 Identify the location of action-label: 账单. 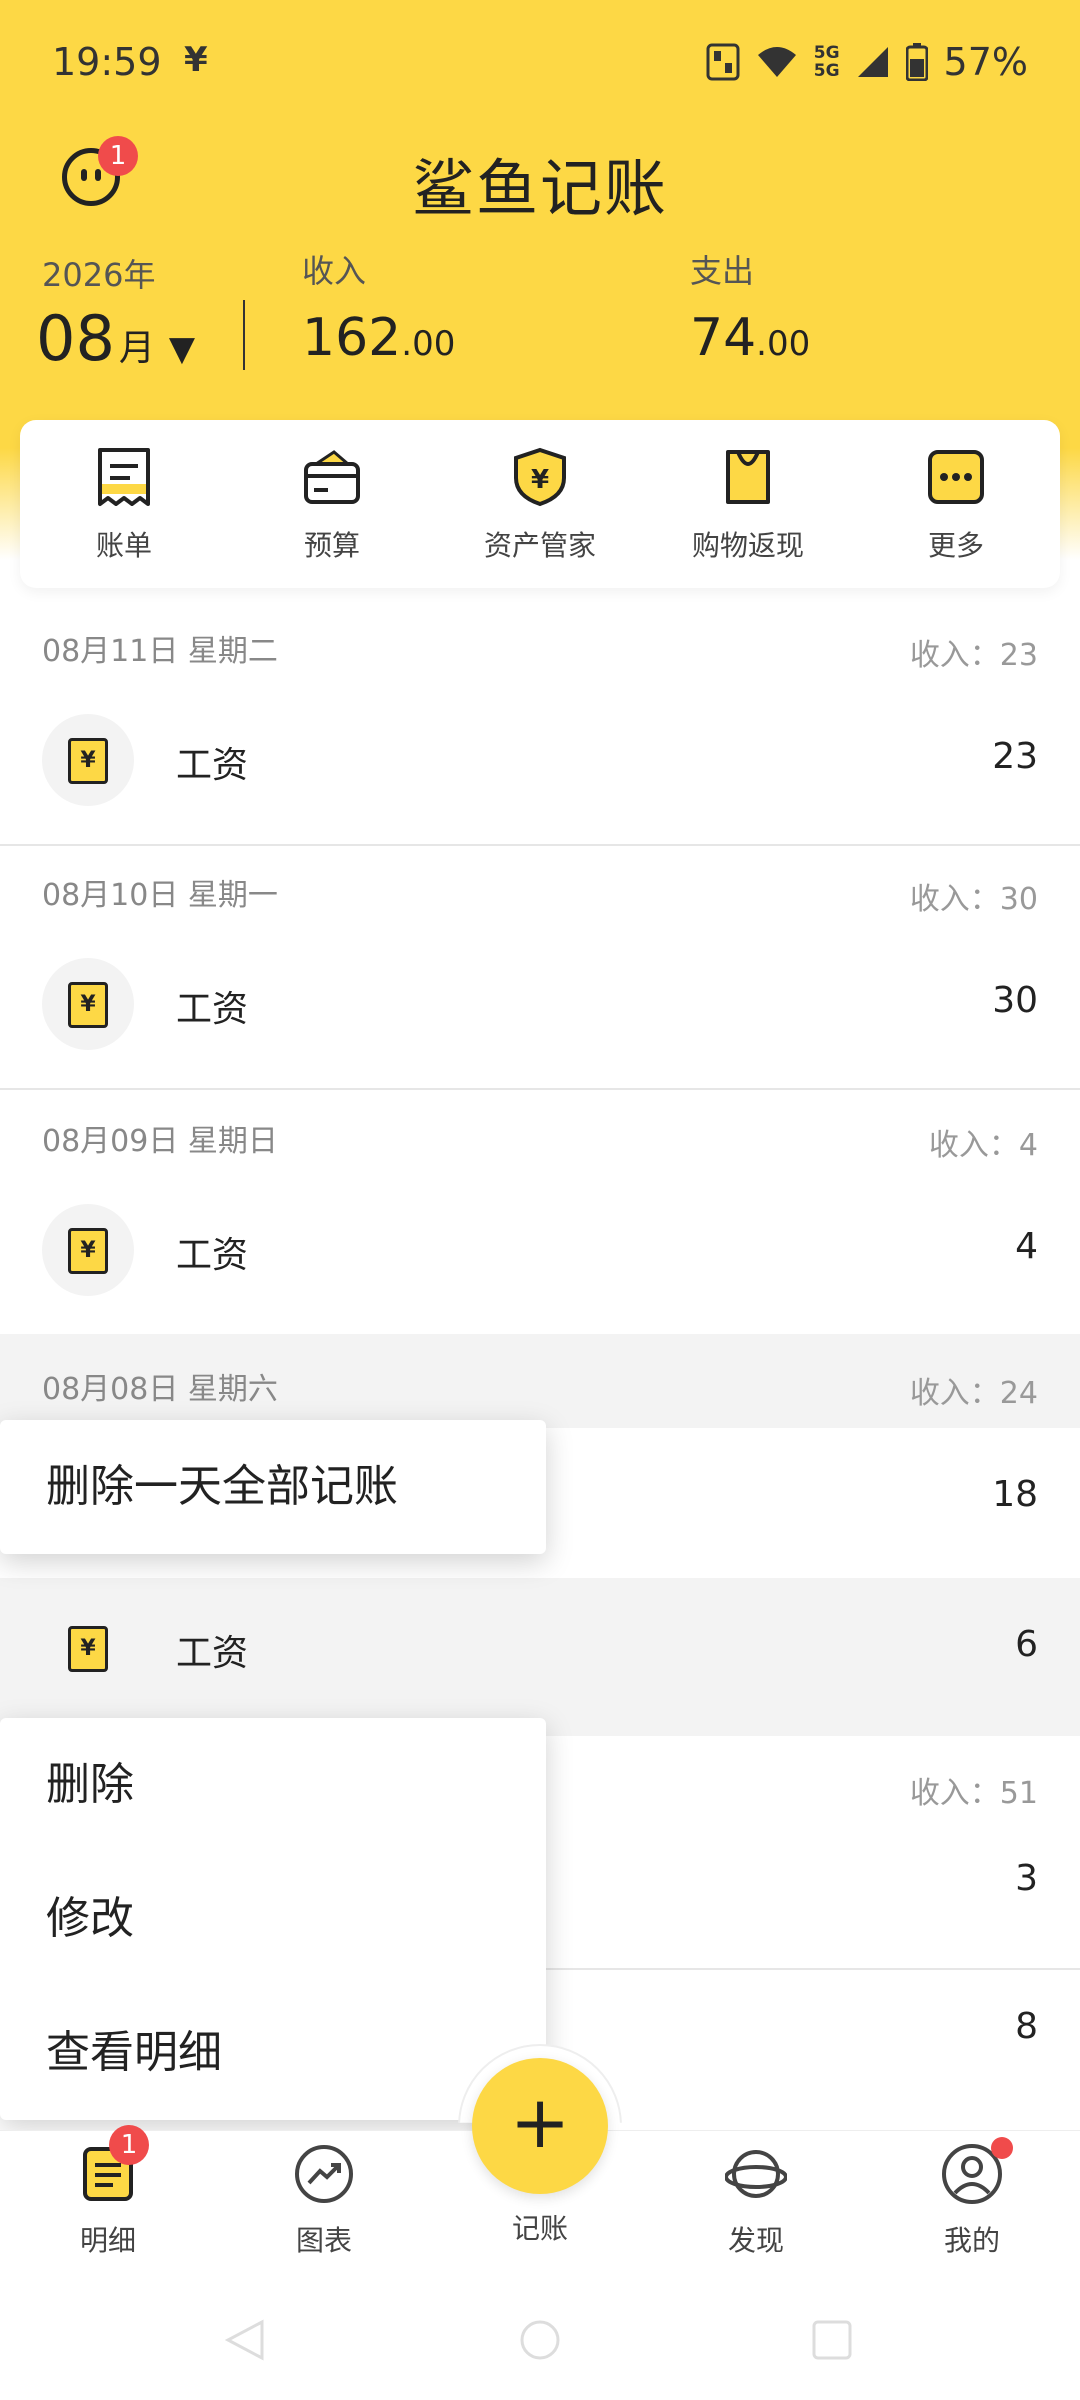
(123, 545).